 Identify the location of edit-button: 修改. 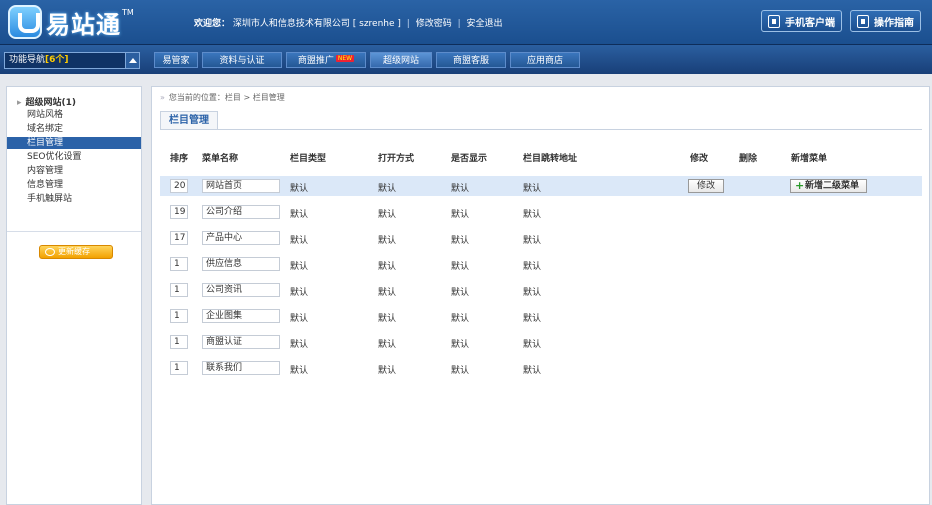
(706, 186).